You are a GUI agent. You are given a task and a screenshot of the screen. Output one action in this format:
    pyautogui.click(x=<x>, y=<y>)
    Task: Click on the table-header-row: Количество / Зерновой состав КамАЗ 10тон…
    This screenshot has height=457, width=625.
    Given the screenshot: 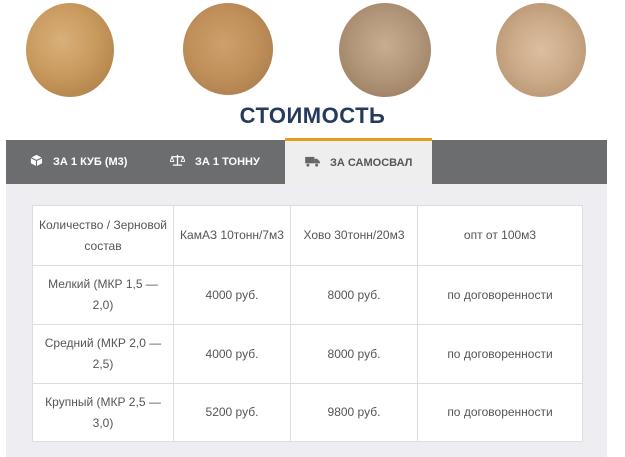 What is the action you would take?
    pyautogui.click(x=307, y=235)
    